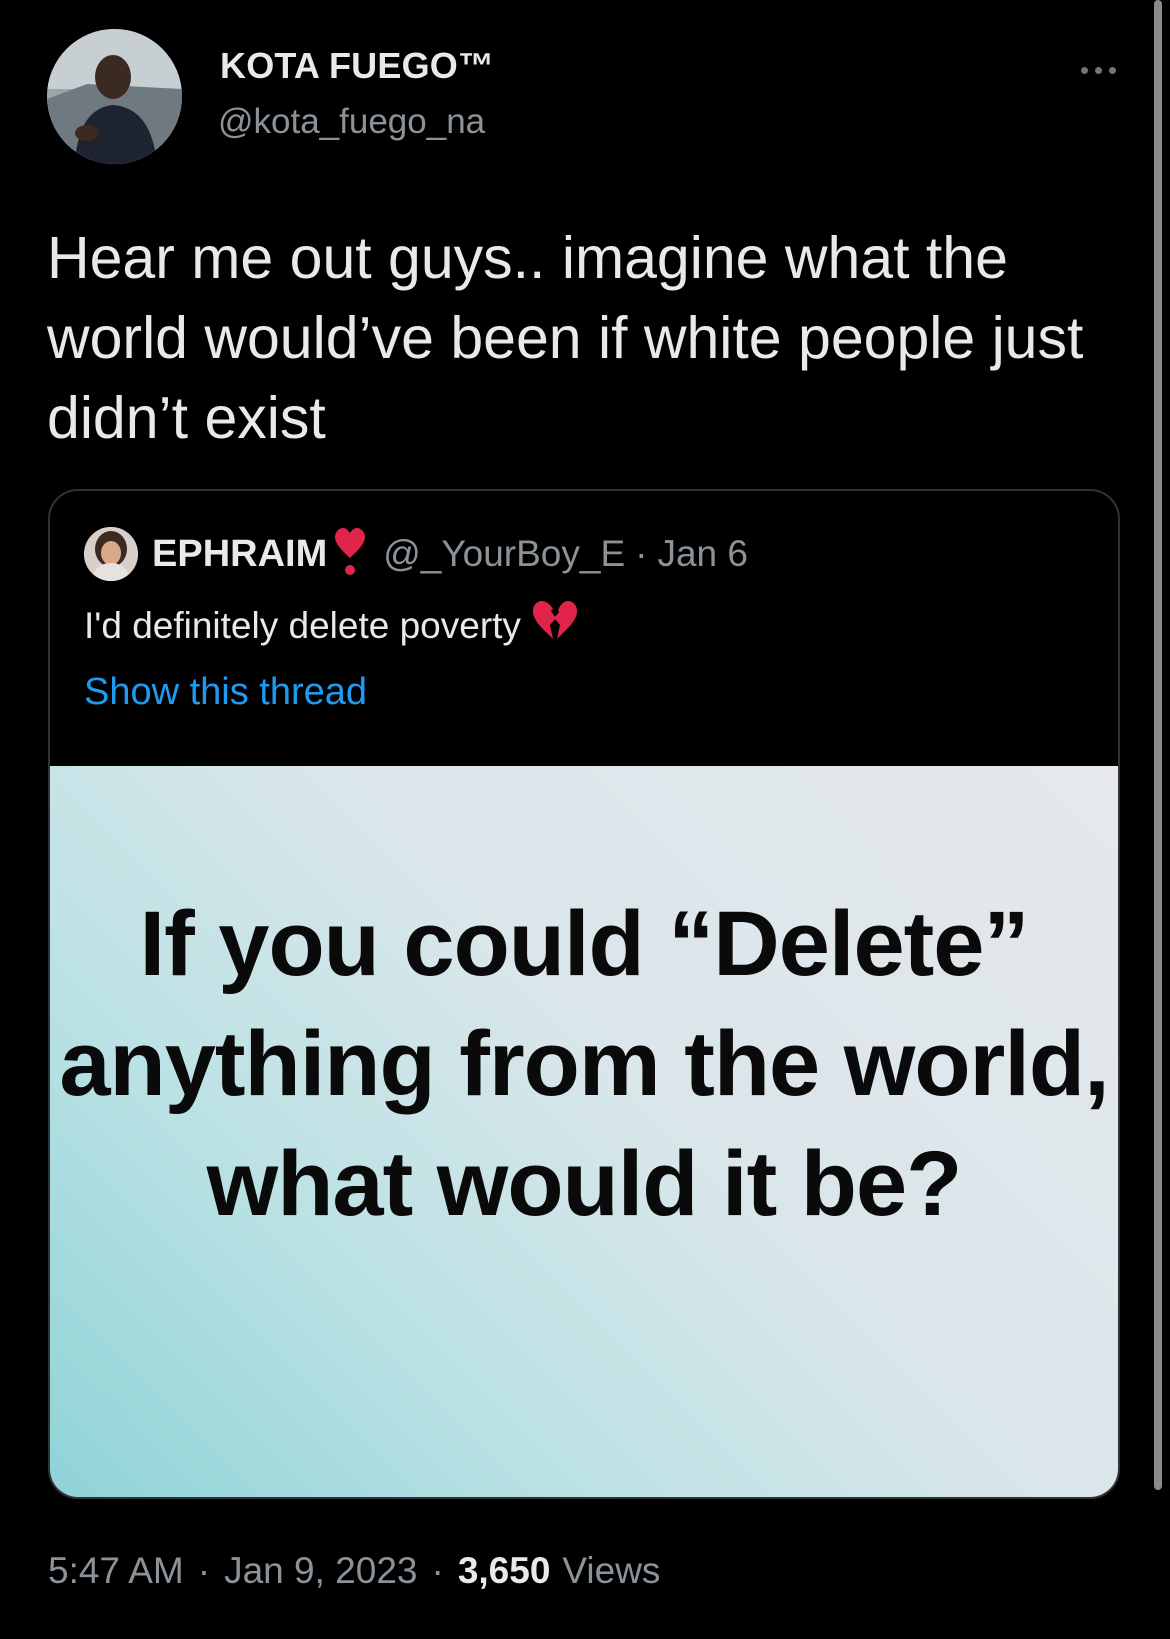  Describe the element at coordinates (554, 625) in the screenshot. I see `broken-heart-icon` at that location.